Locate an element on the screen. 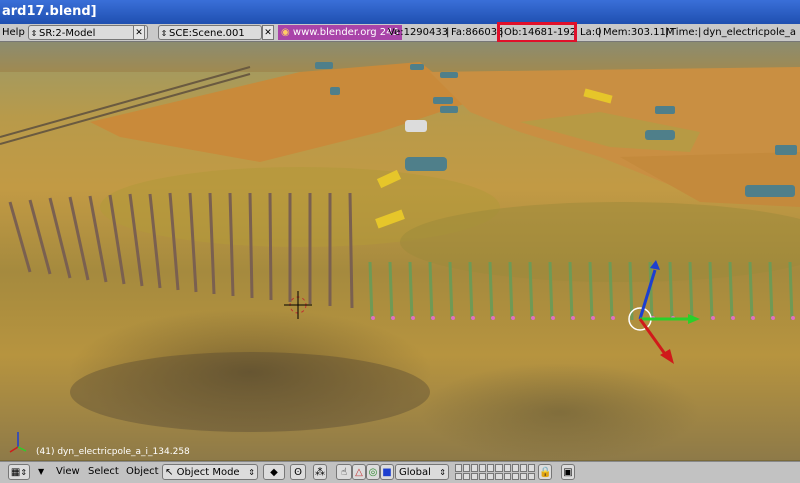 The image size is (800, 483). triangle-icon: △ is located at coordinates (359, 472).